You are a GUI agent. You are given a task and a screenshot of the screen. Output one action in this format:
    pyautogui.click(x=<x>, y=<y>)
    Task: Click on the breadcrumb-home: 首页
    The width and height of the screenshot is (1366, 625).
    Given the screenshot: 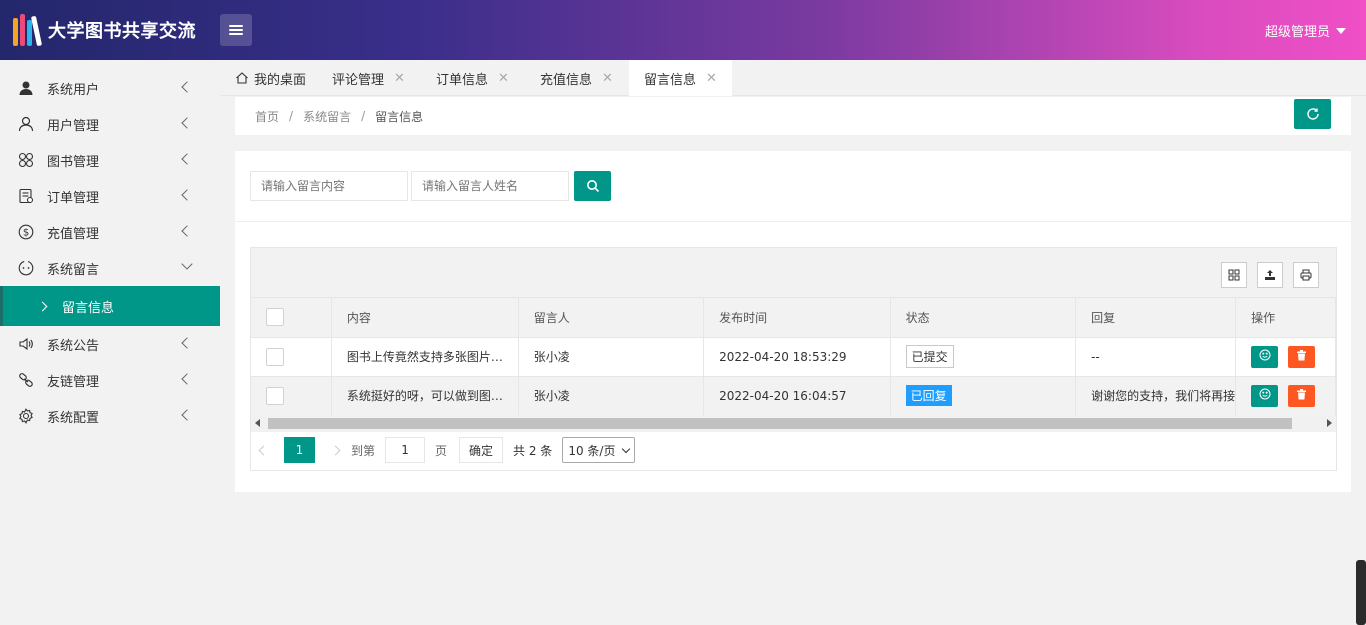 What is the action you would take?
    pyautogui.click(x=267, y=116)
    